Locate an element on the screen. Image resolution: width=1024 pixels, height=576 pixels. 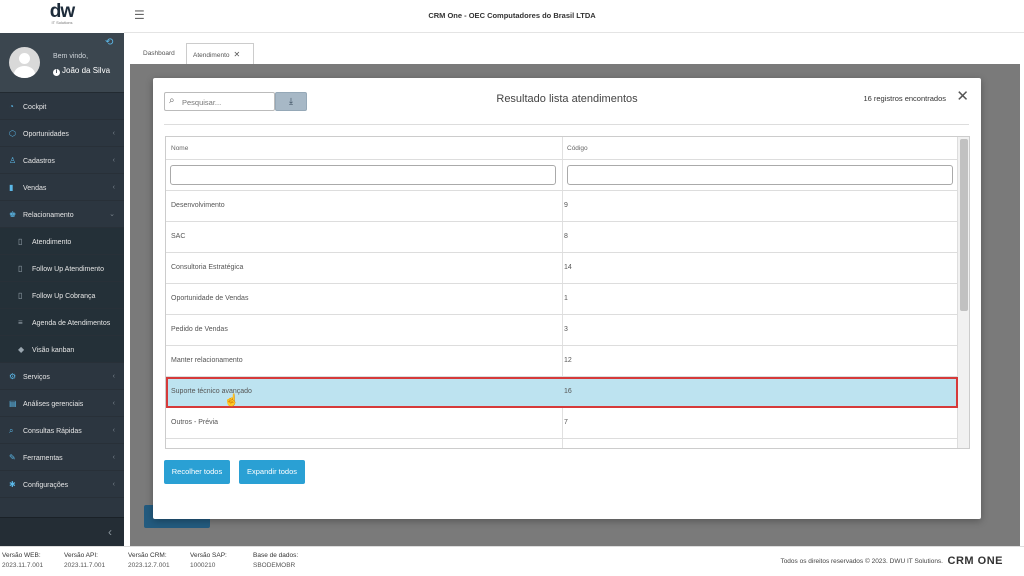
name-filter-input is located at coordinates (363, 175).